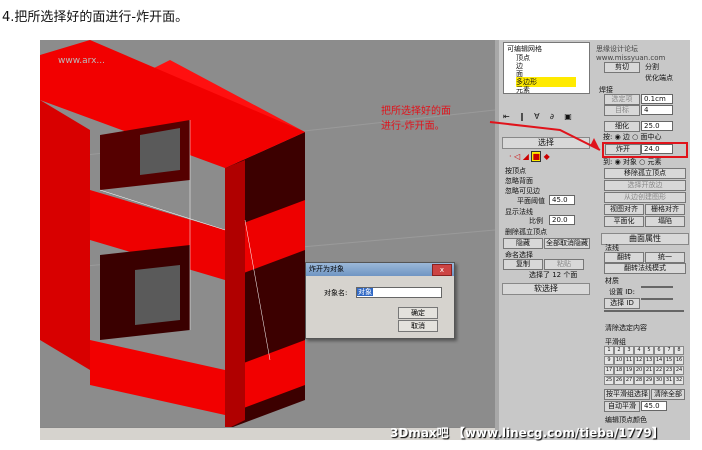  I want to click on footer-watermark: 3Dmax吧 【www.linecg.com/tieba/1779】, so click(527, 433).